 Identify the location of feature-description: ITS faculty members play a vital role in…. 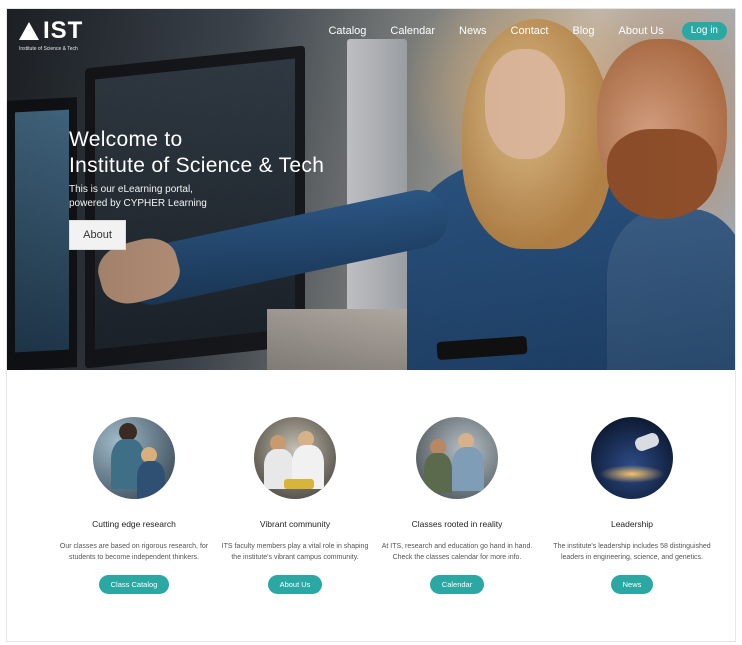
(295, 552).